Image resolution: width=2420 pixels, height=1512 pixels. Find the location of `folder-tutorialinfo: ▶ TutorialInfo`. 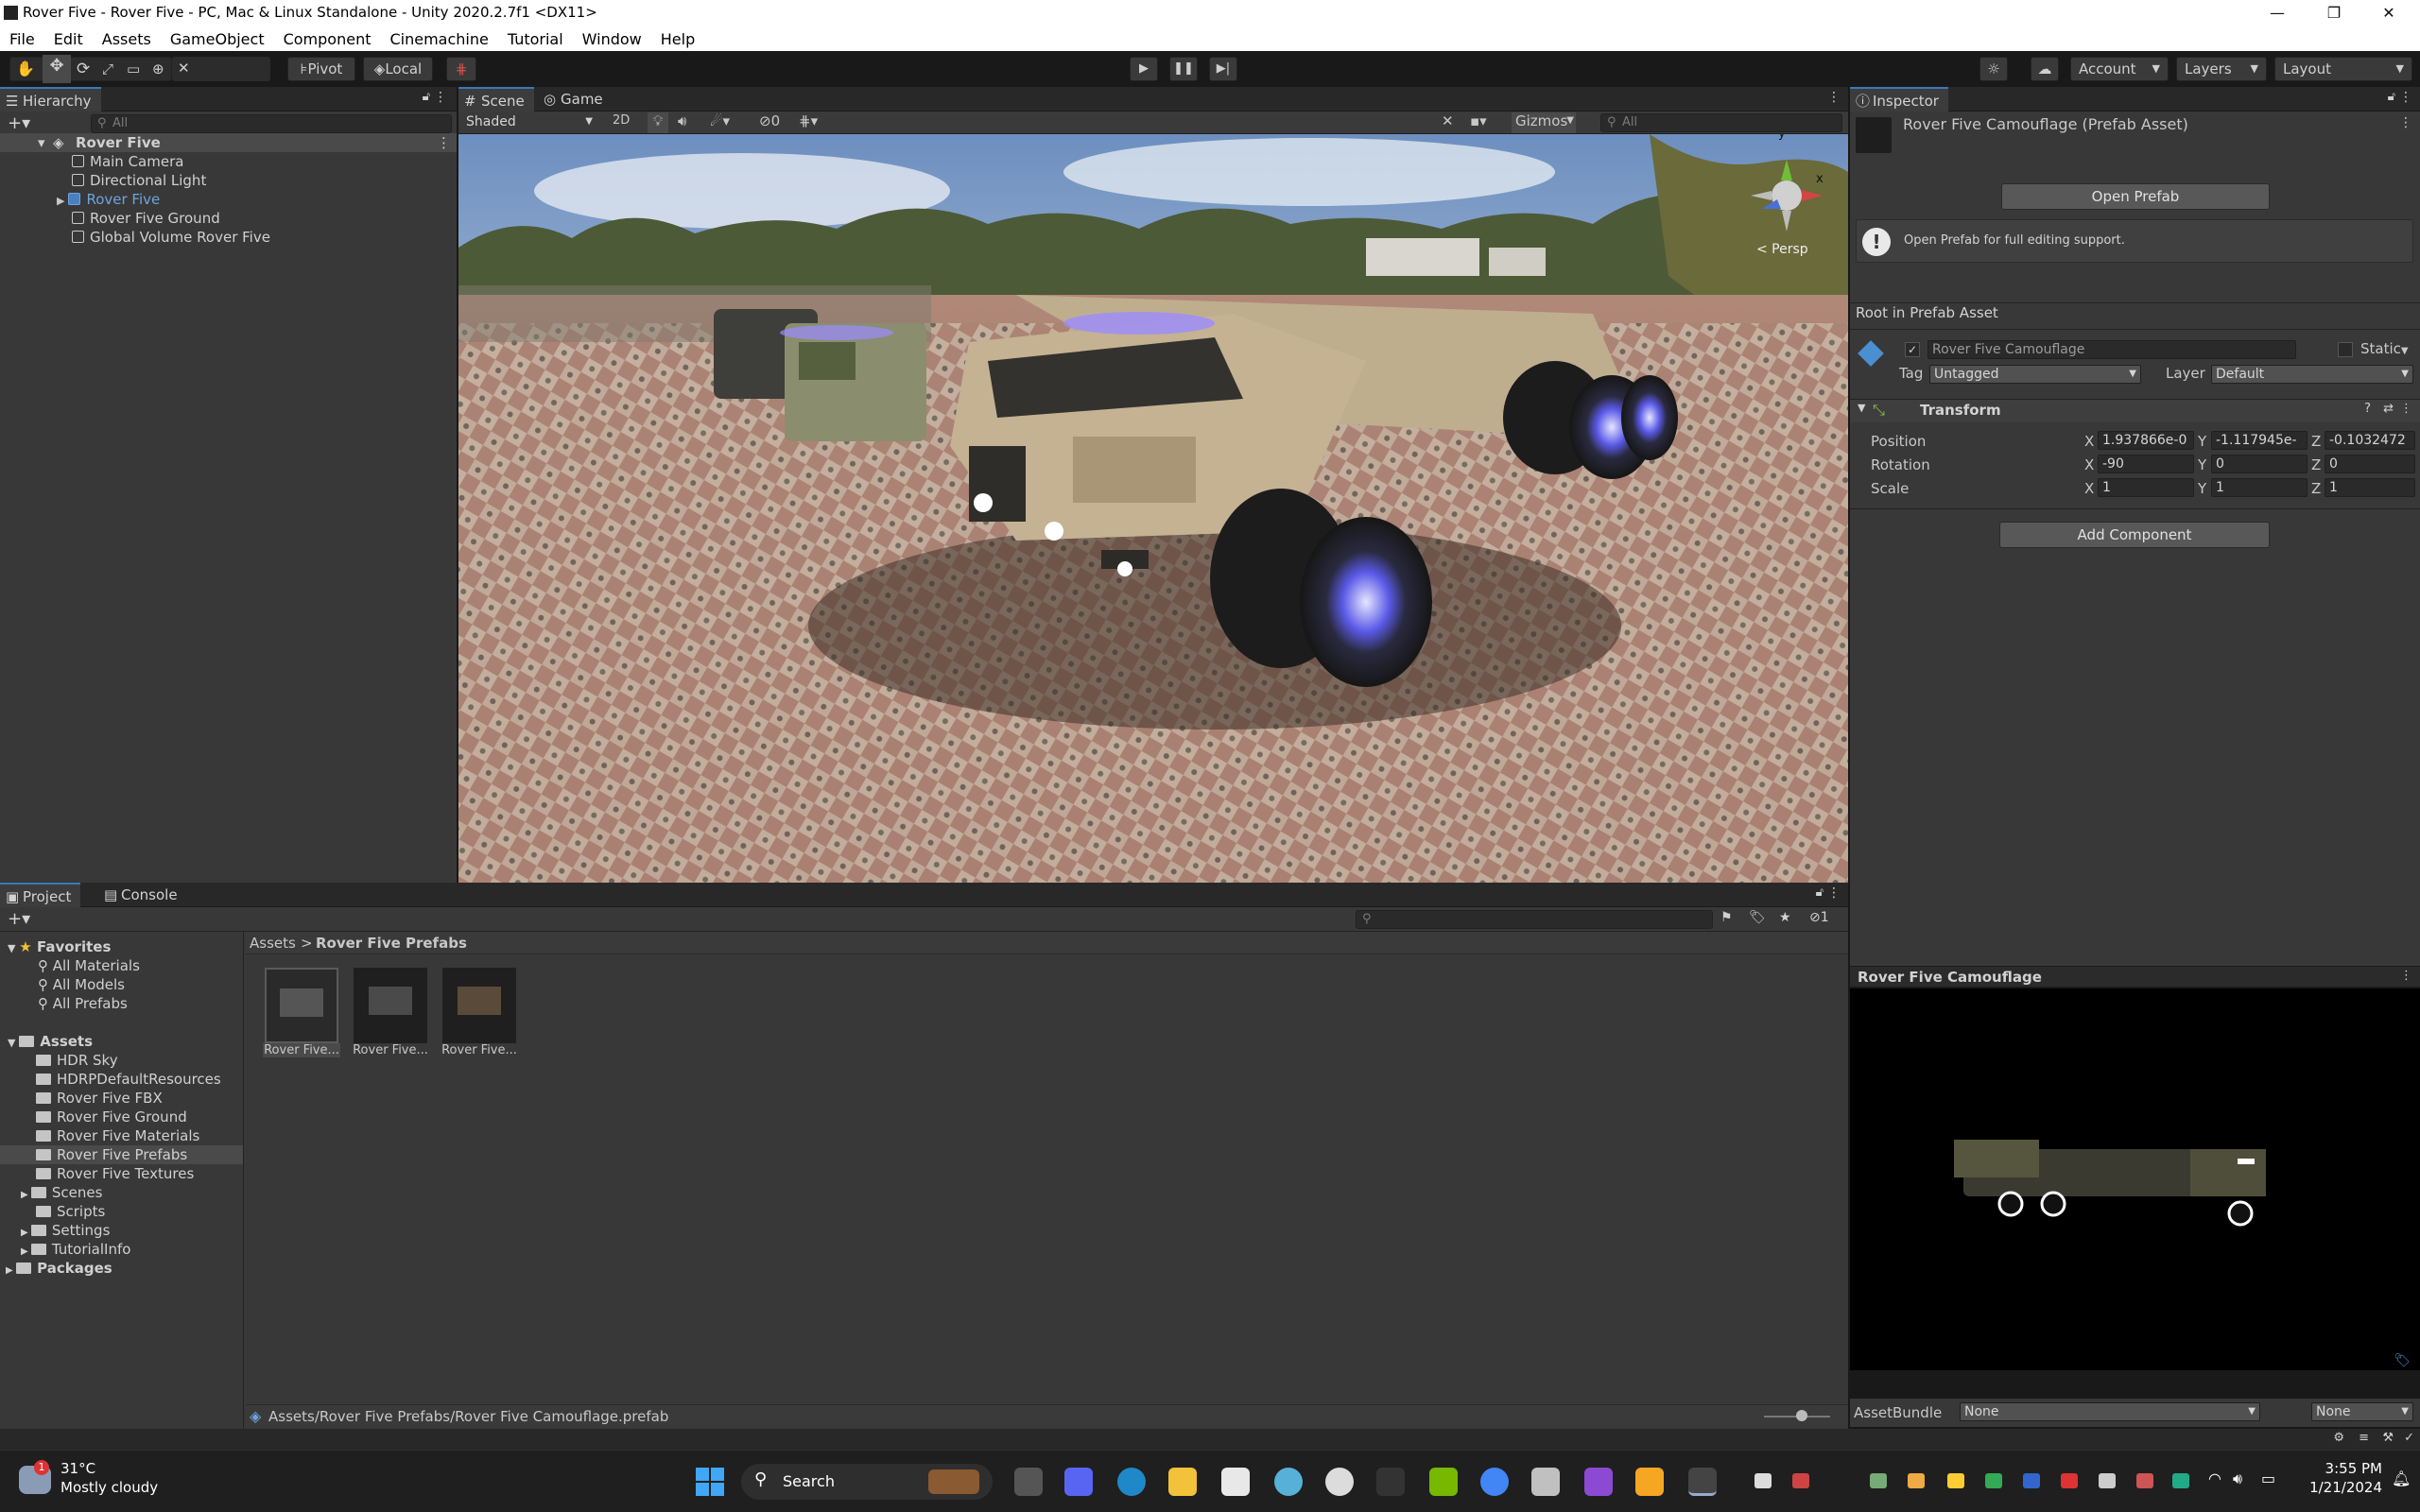

folder-tutorialinfo: ▶ TutorialInfo is located at coordinates (75, 1249).